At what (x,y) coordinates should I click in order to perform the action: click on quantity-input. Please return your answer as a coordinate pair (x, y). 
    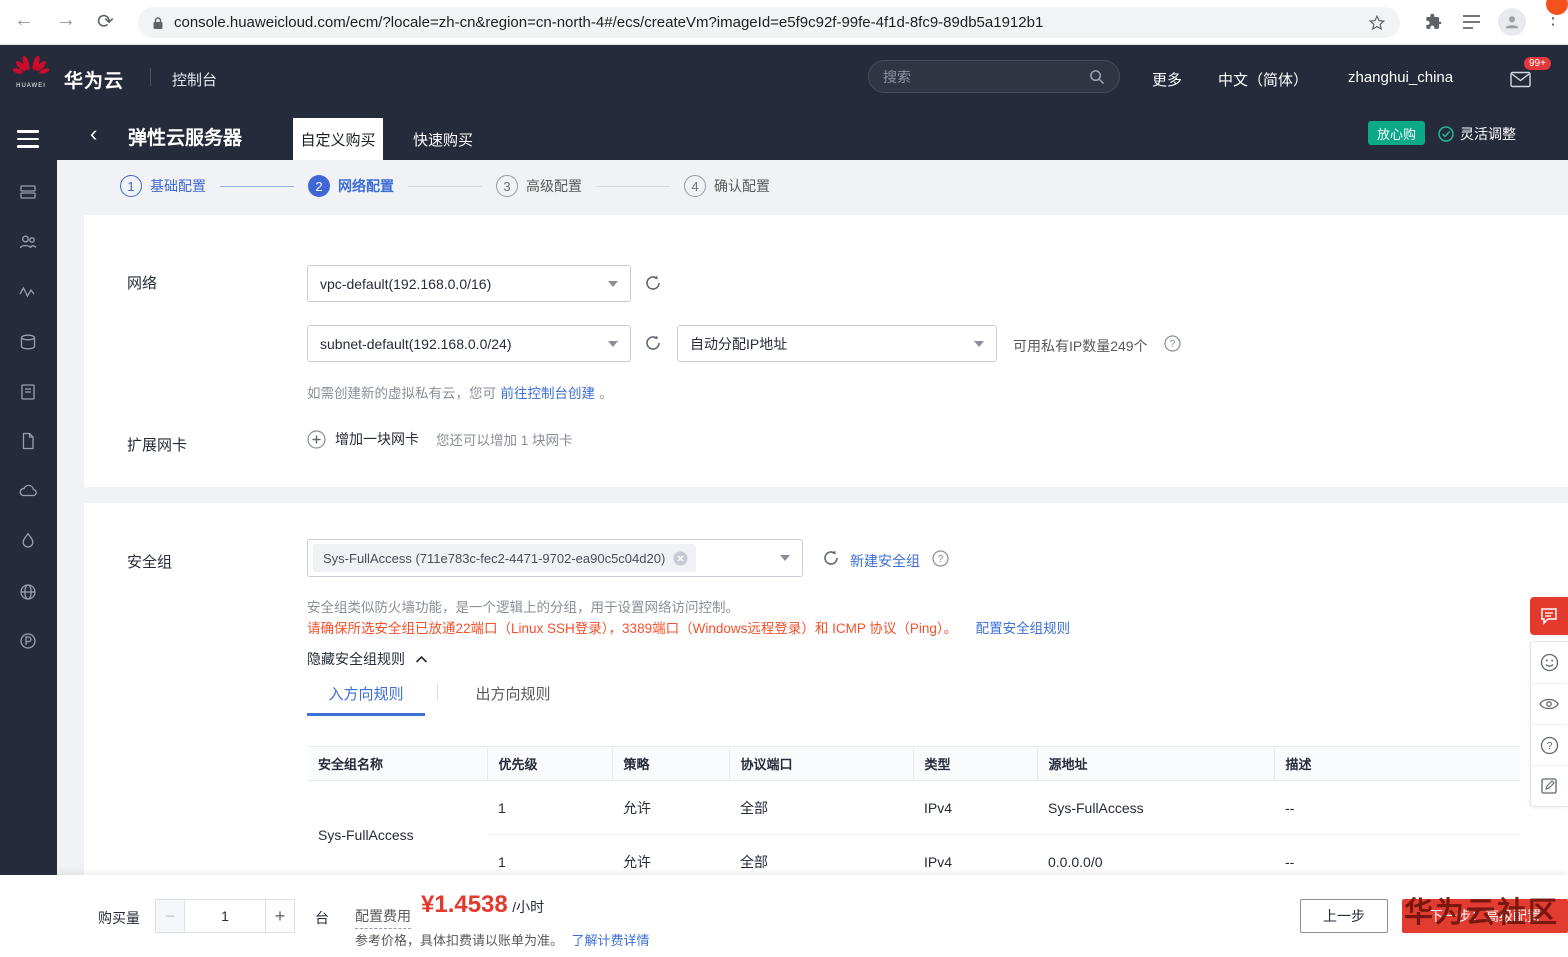
    Looking at the image, I should click on (225, 916).